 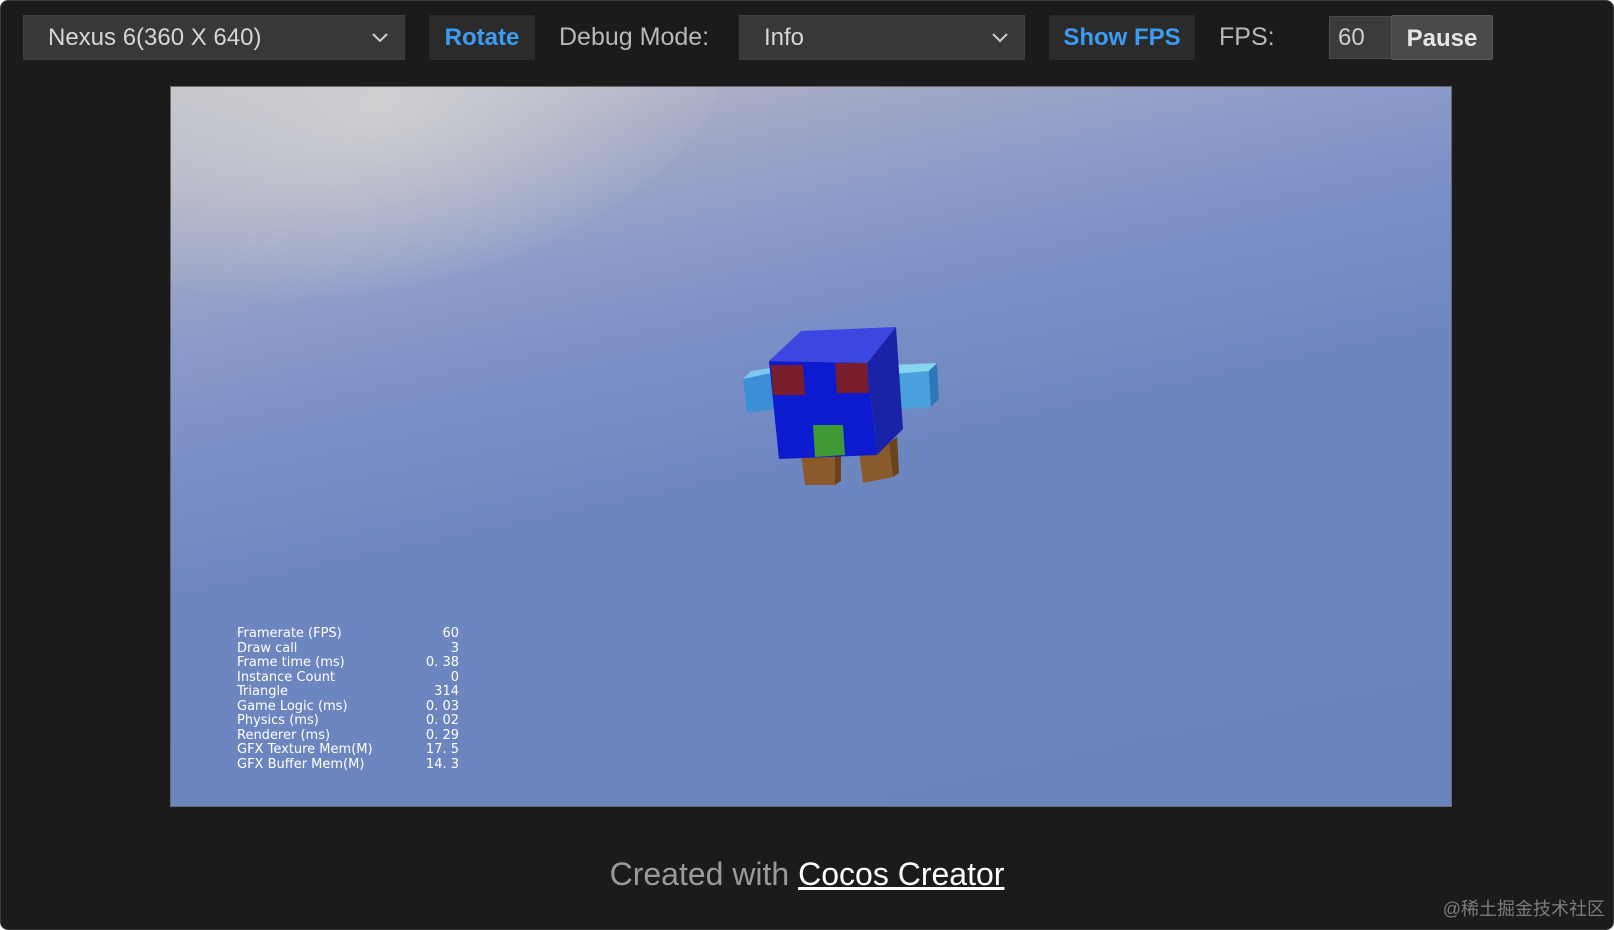 I want to click on stat-label: Renderer (ms), so click(x=284, y=735).